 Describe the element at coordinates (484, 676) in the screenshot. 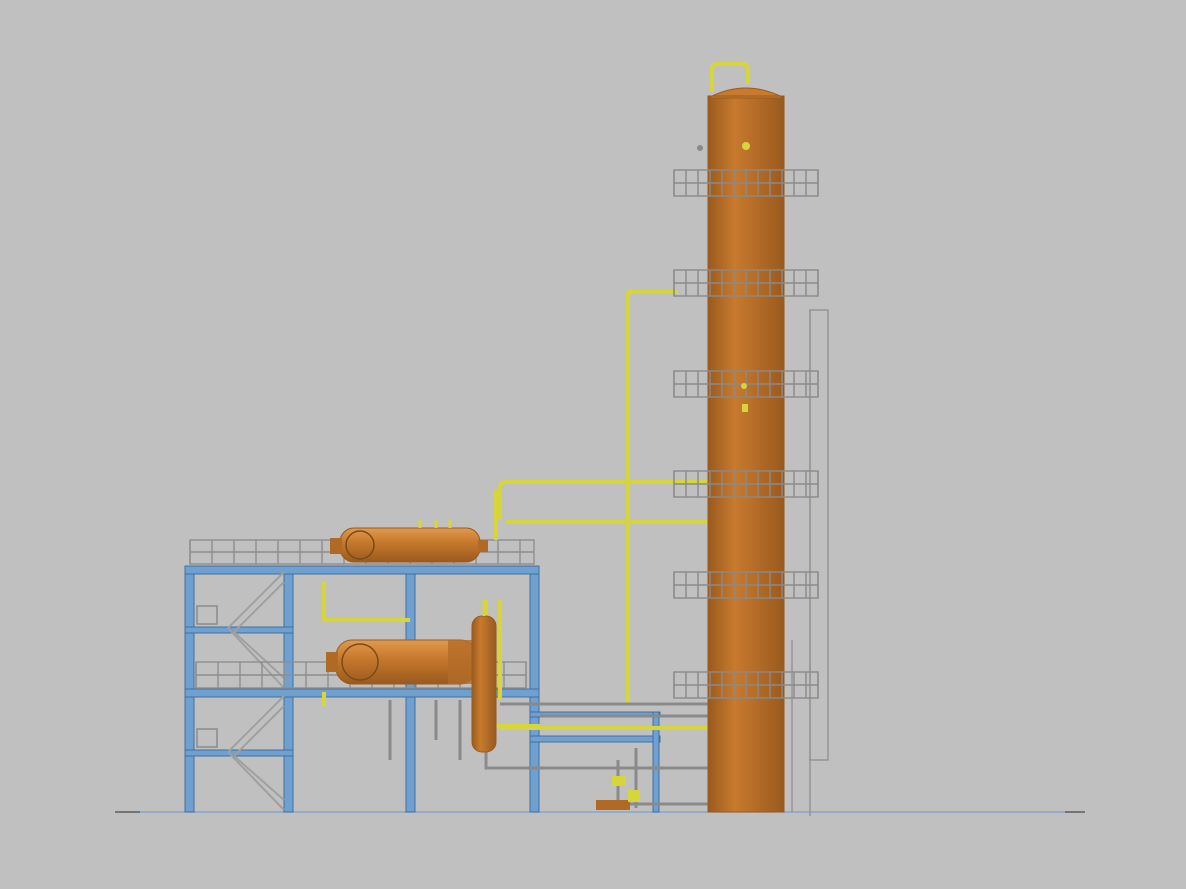

I see `small-vertical-drum` at that location.